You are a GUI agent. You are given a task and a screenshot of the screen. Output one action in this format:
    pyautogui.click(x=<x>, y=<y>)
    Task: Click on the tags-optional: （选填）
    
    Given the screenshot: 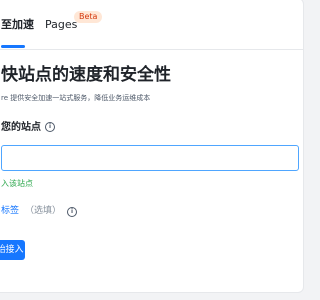 What is the action you would take?
    pyautogui.click(x=43, y=211)
    